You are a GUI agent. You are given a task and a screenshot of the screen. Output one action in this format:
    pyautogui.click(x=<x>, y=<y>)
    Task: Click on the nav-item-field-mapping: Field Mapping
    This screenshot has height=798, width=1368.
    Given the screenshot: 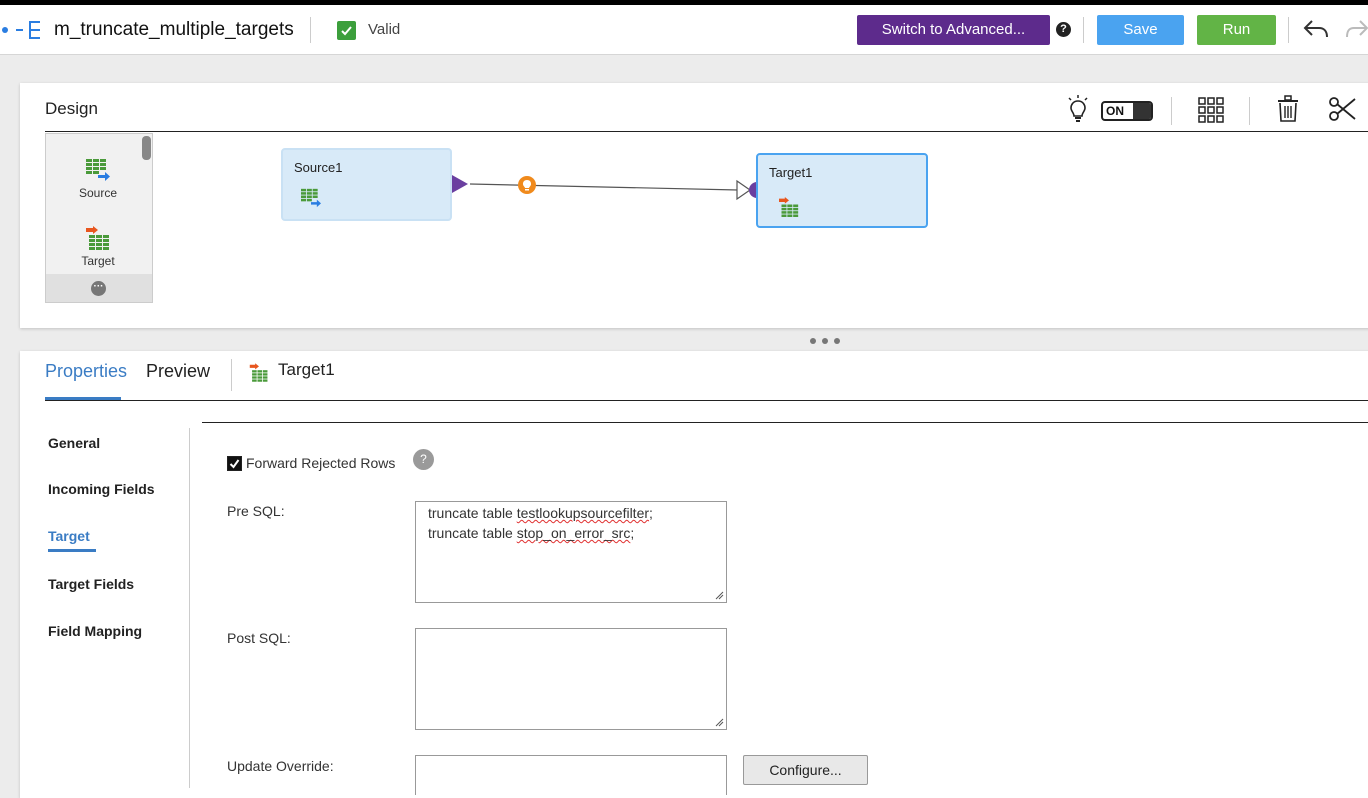 What is the action you would take?
    pyautogui.click(x=95, y=631)
    